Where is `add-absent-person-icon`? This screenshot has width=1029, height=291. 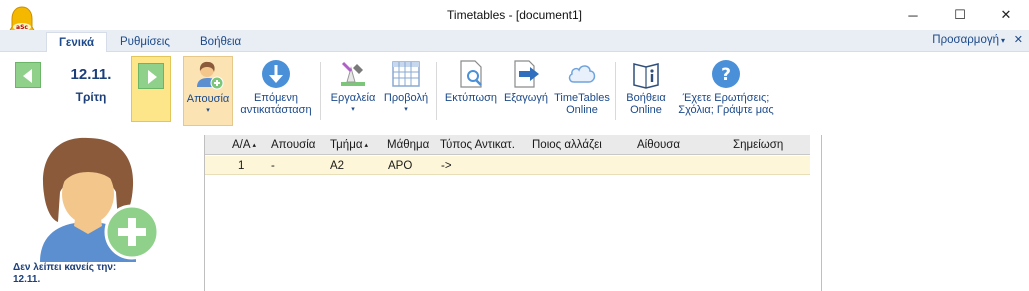 add-absent-person-icon is located at coordinates (97, 198).